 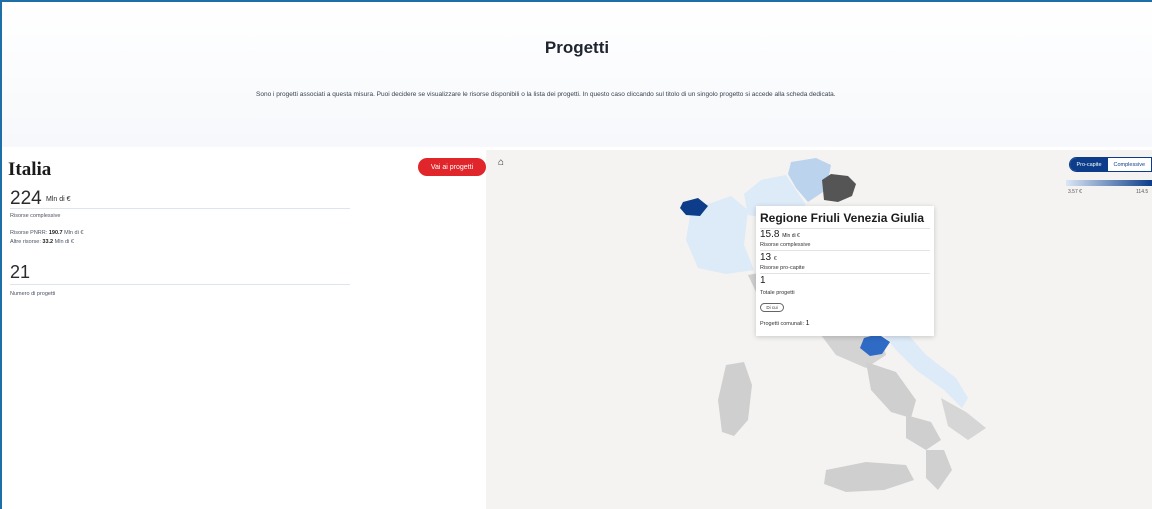 I want to click on of-which-button: Di cui, so click(x=772, y=307).